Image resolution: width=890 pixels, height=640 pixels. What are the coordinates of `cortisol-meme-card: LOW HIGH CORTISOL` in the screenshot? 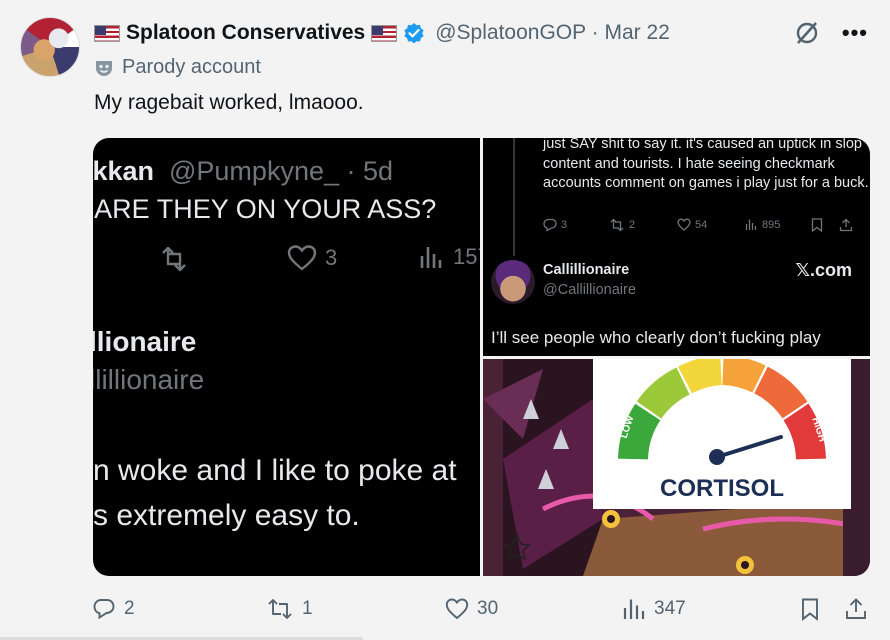 It's located at (722, 434).